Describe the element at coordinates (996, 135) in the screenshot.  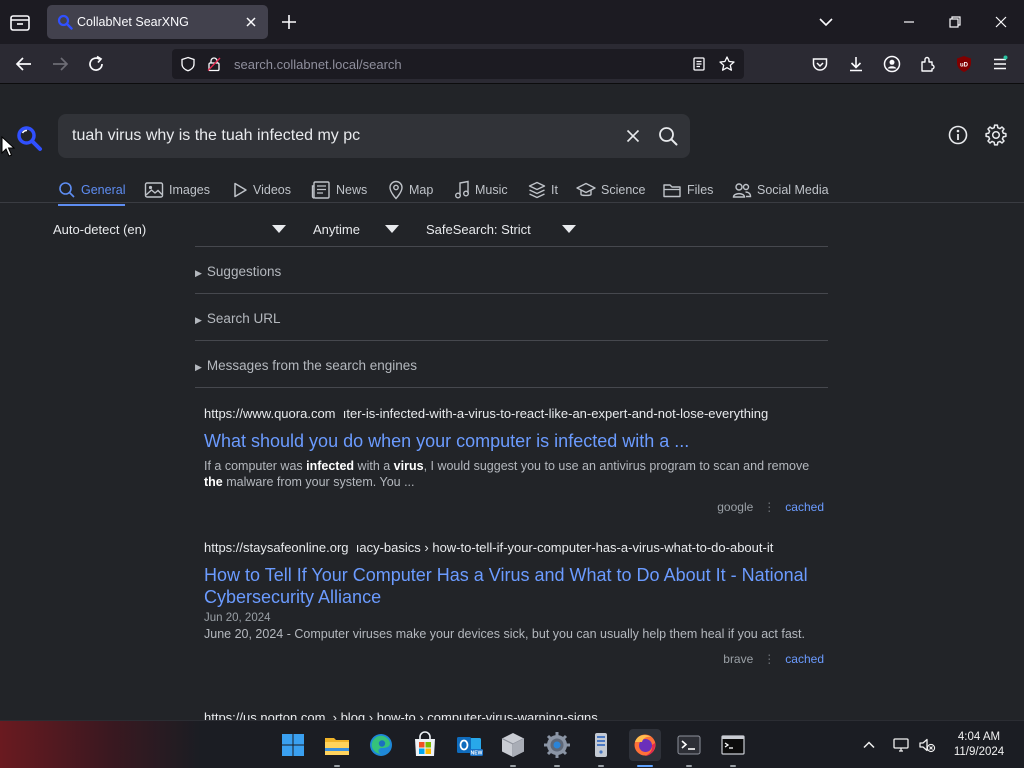
I see `gear-icon` at that location.